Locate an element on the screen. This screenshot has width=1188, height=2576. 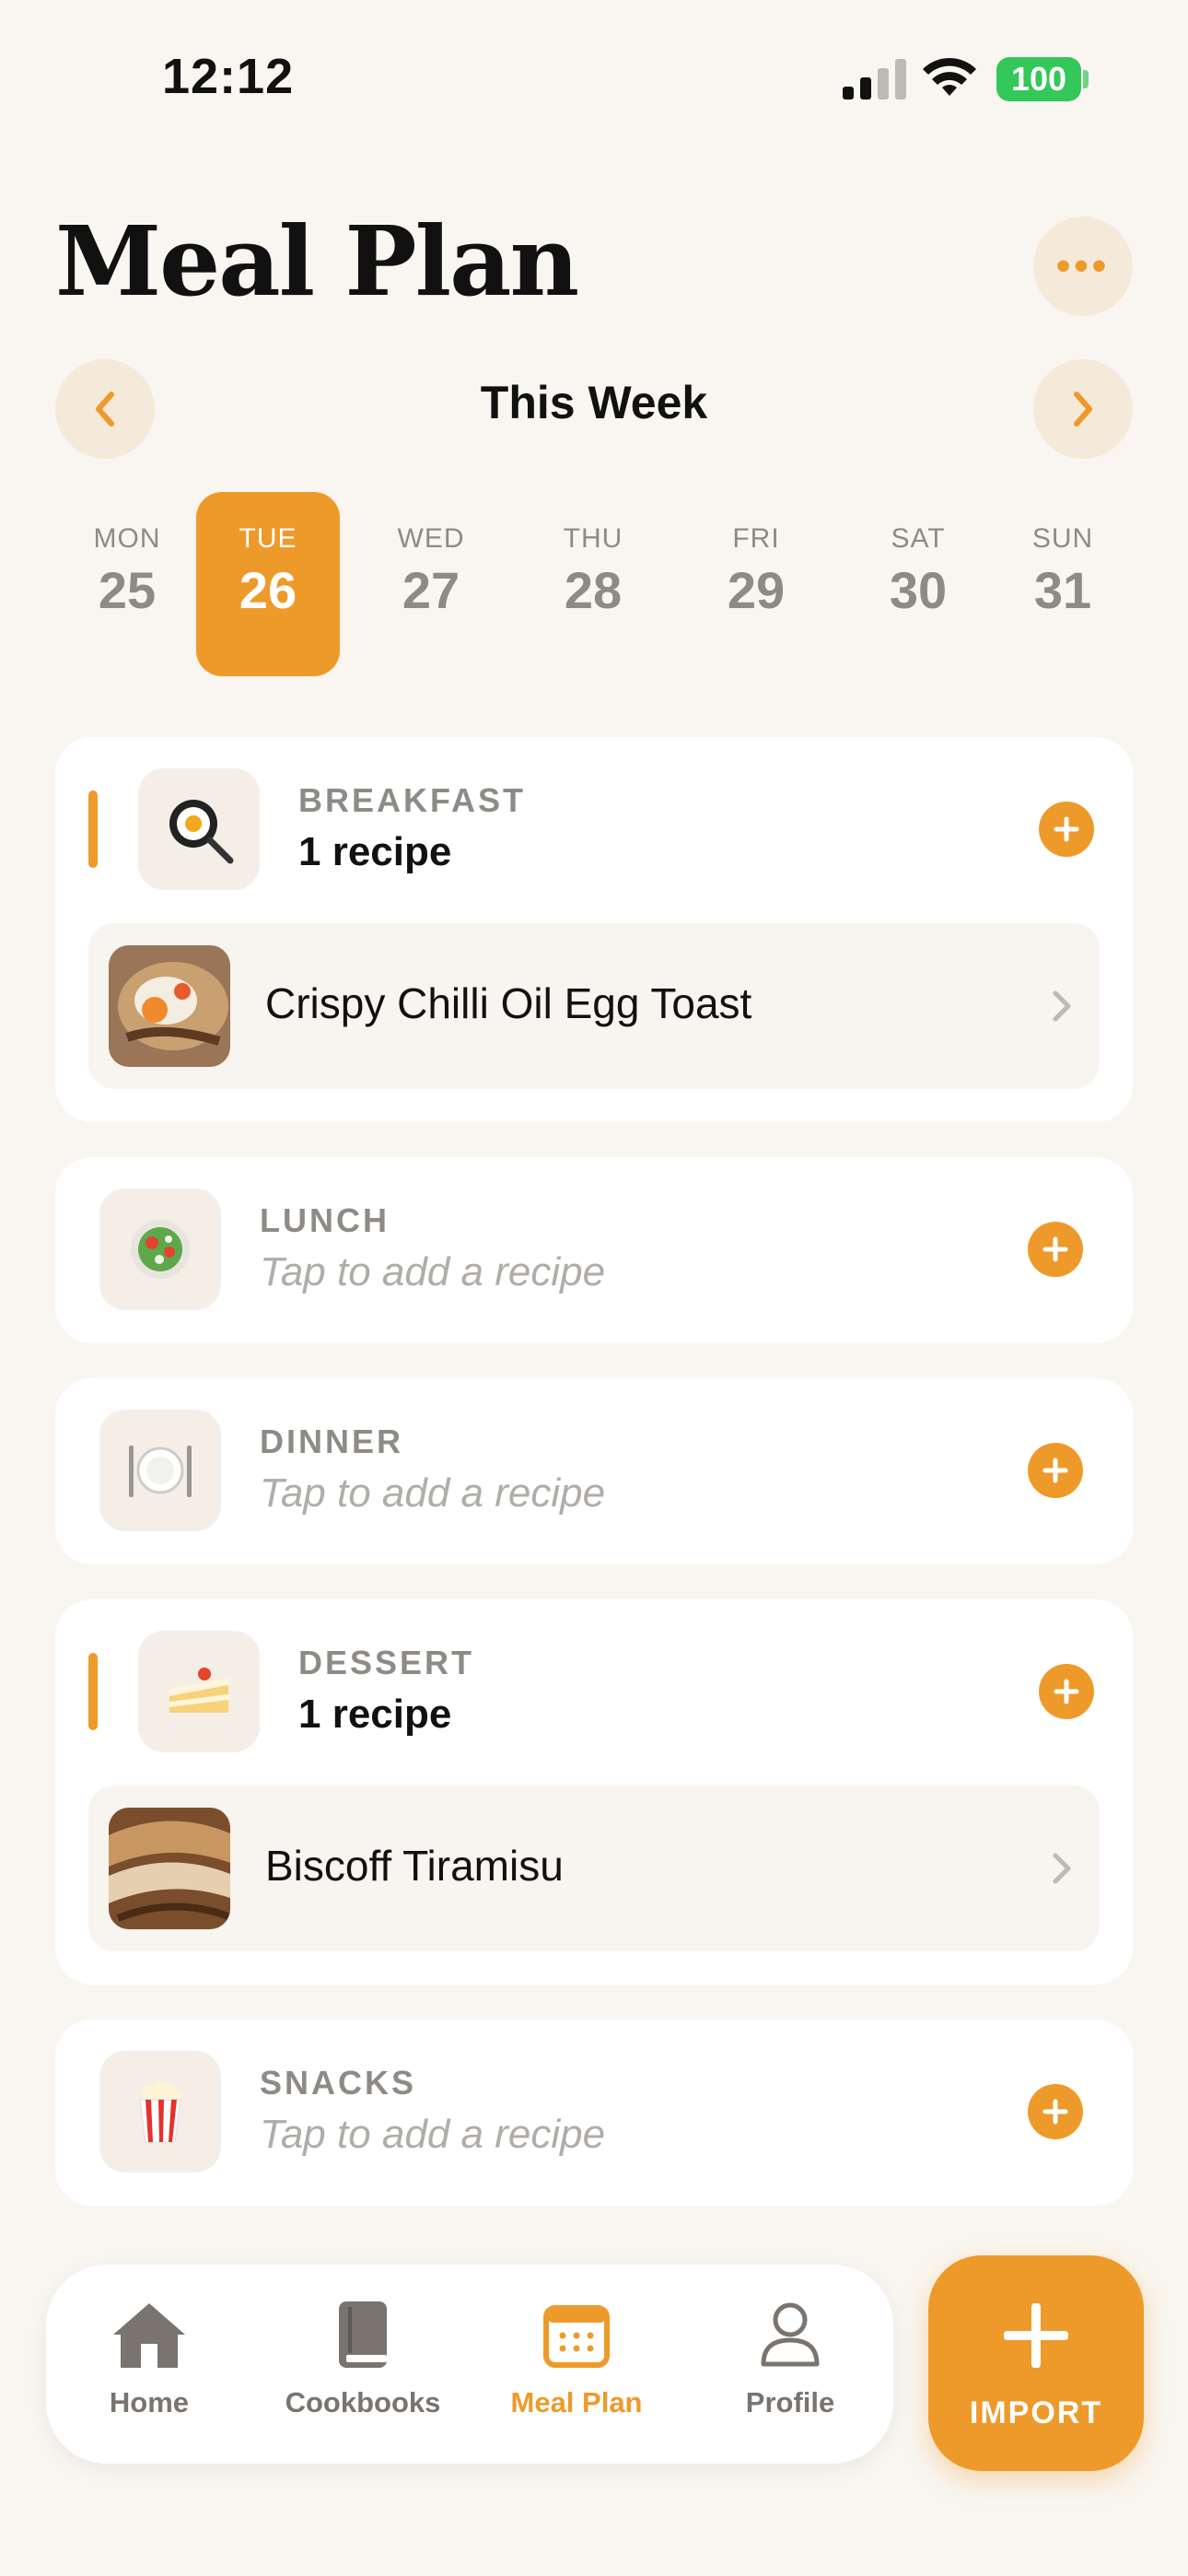
day-number: 25 is located at coordinates (127, 590).